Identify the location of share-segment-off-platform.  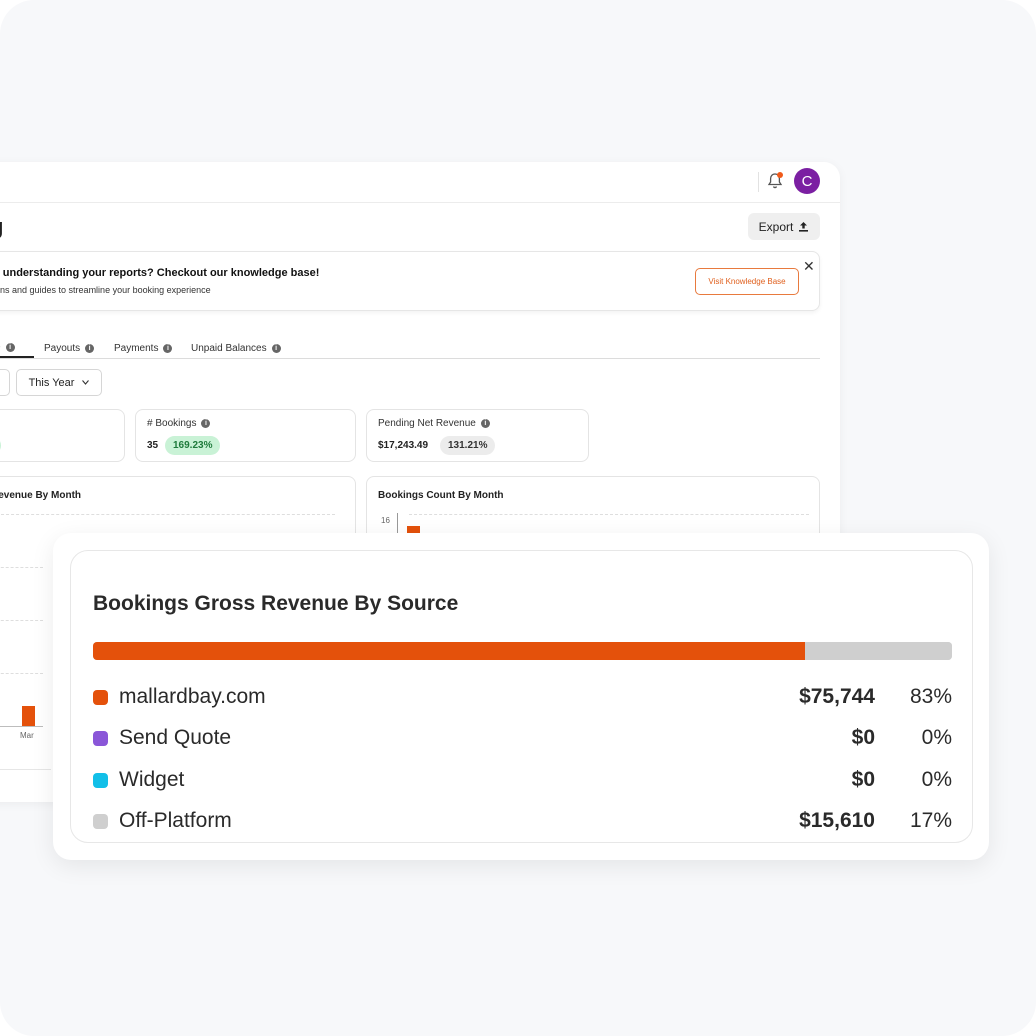
(878, 651).